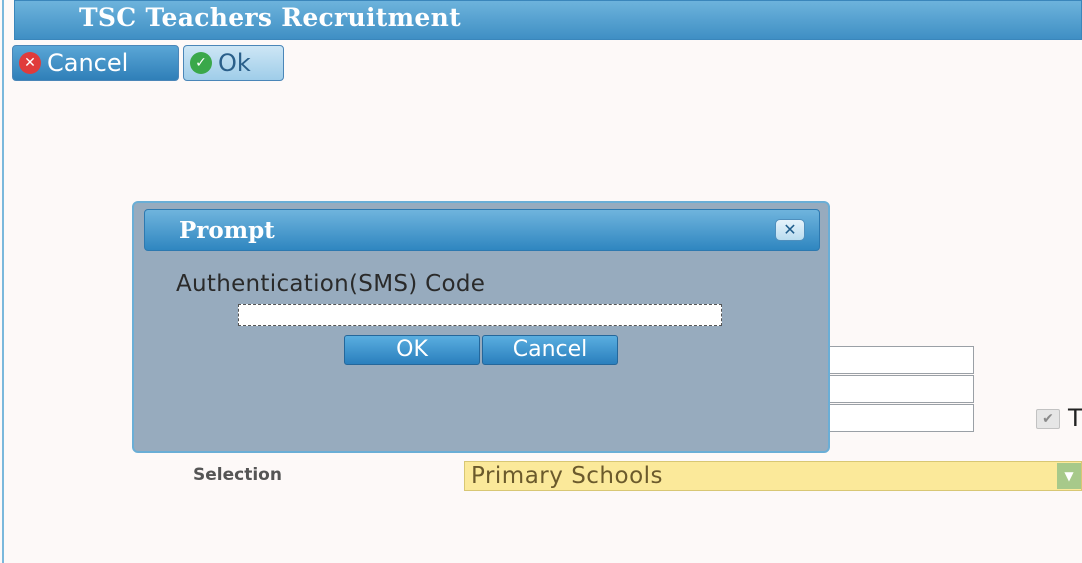 This screenshot has width=1082, height=563. Describe the element at coordinates (790, 230) in the screenshot. I see `close-icon: ✕` at that location.